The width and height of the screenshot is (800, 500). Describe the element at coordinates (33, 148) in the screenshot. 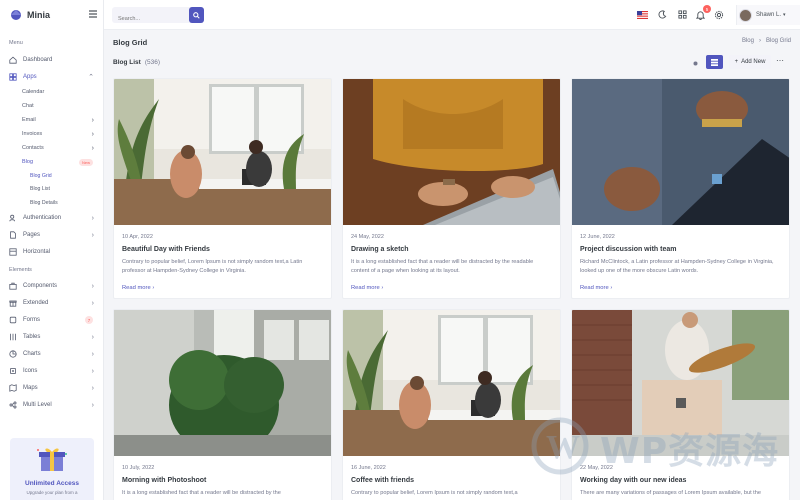

I see `sidebar-item-label: Contacts` at that location.